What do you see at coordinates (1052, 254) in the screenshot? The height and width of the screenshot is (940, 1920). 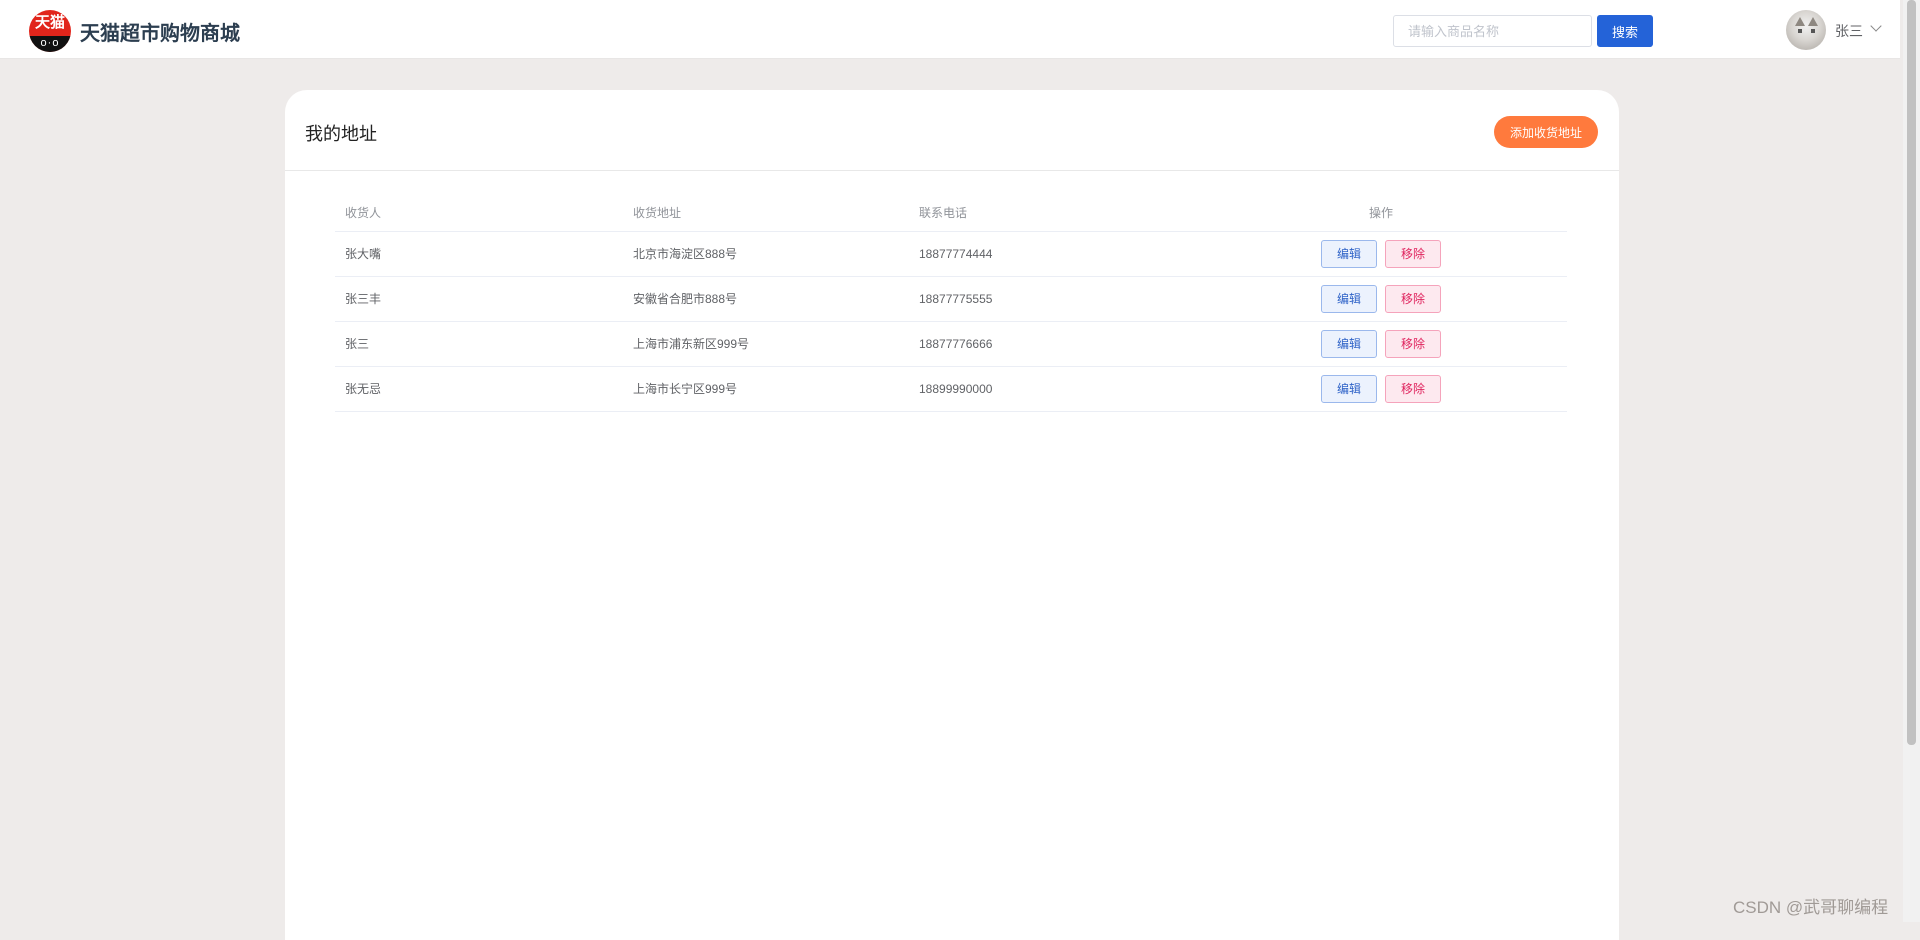 I see `cell-phone: 18877774444` at bounding box center [1052, 254].